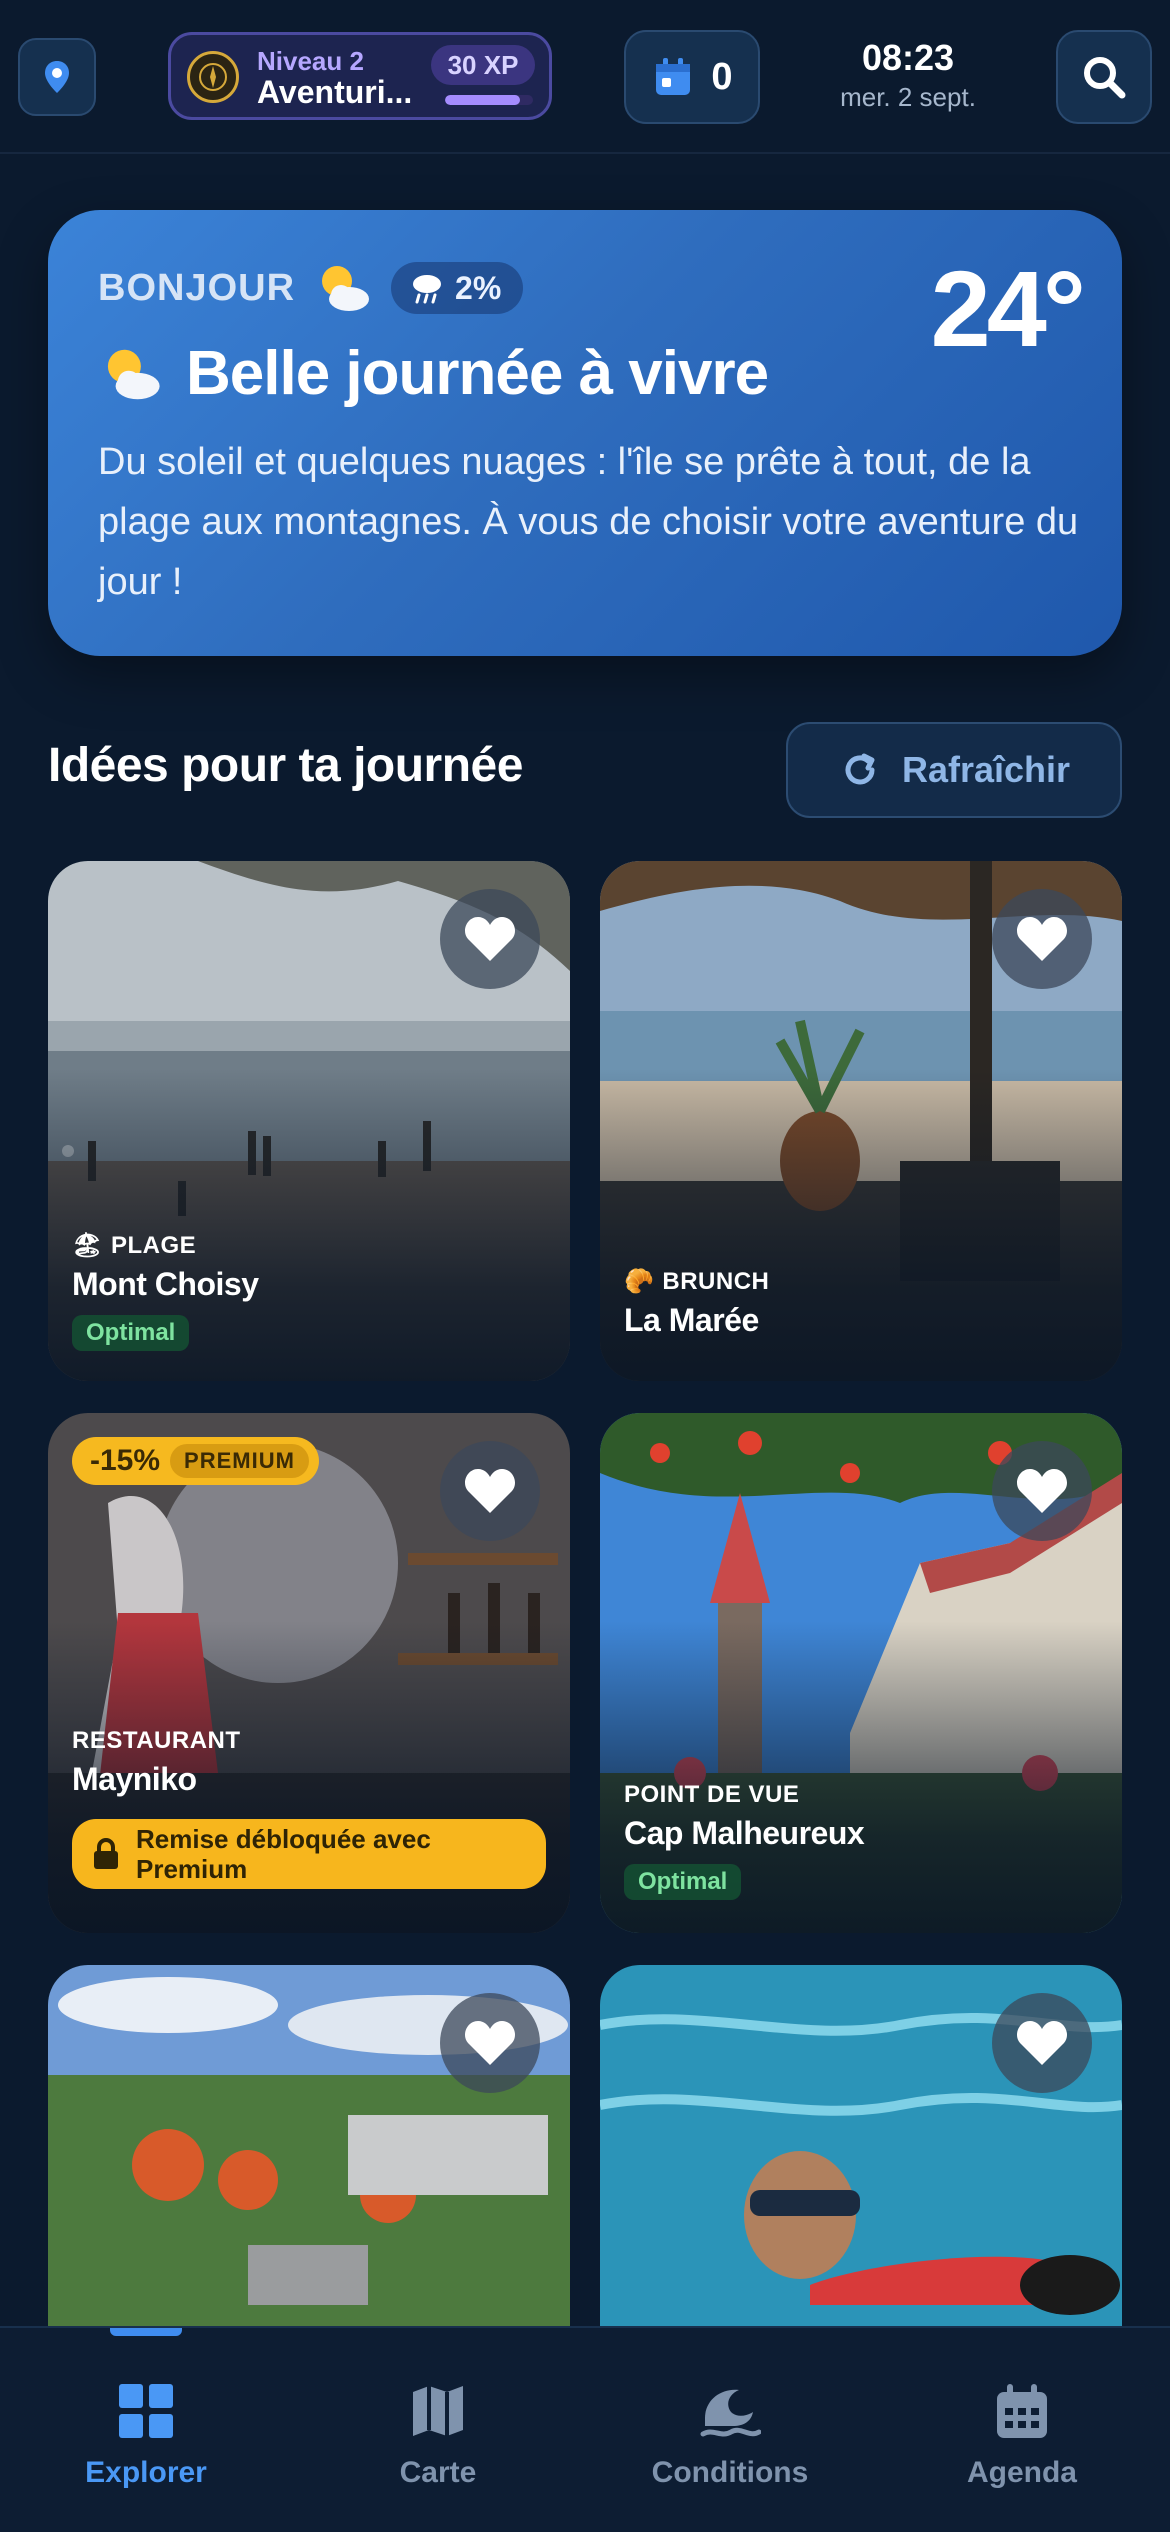  I want to click on card-name: Cap Malheureux, so click(744, 1833).